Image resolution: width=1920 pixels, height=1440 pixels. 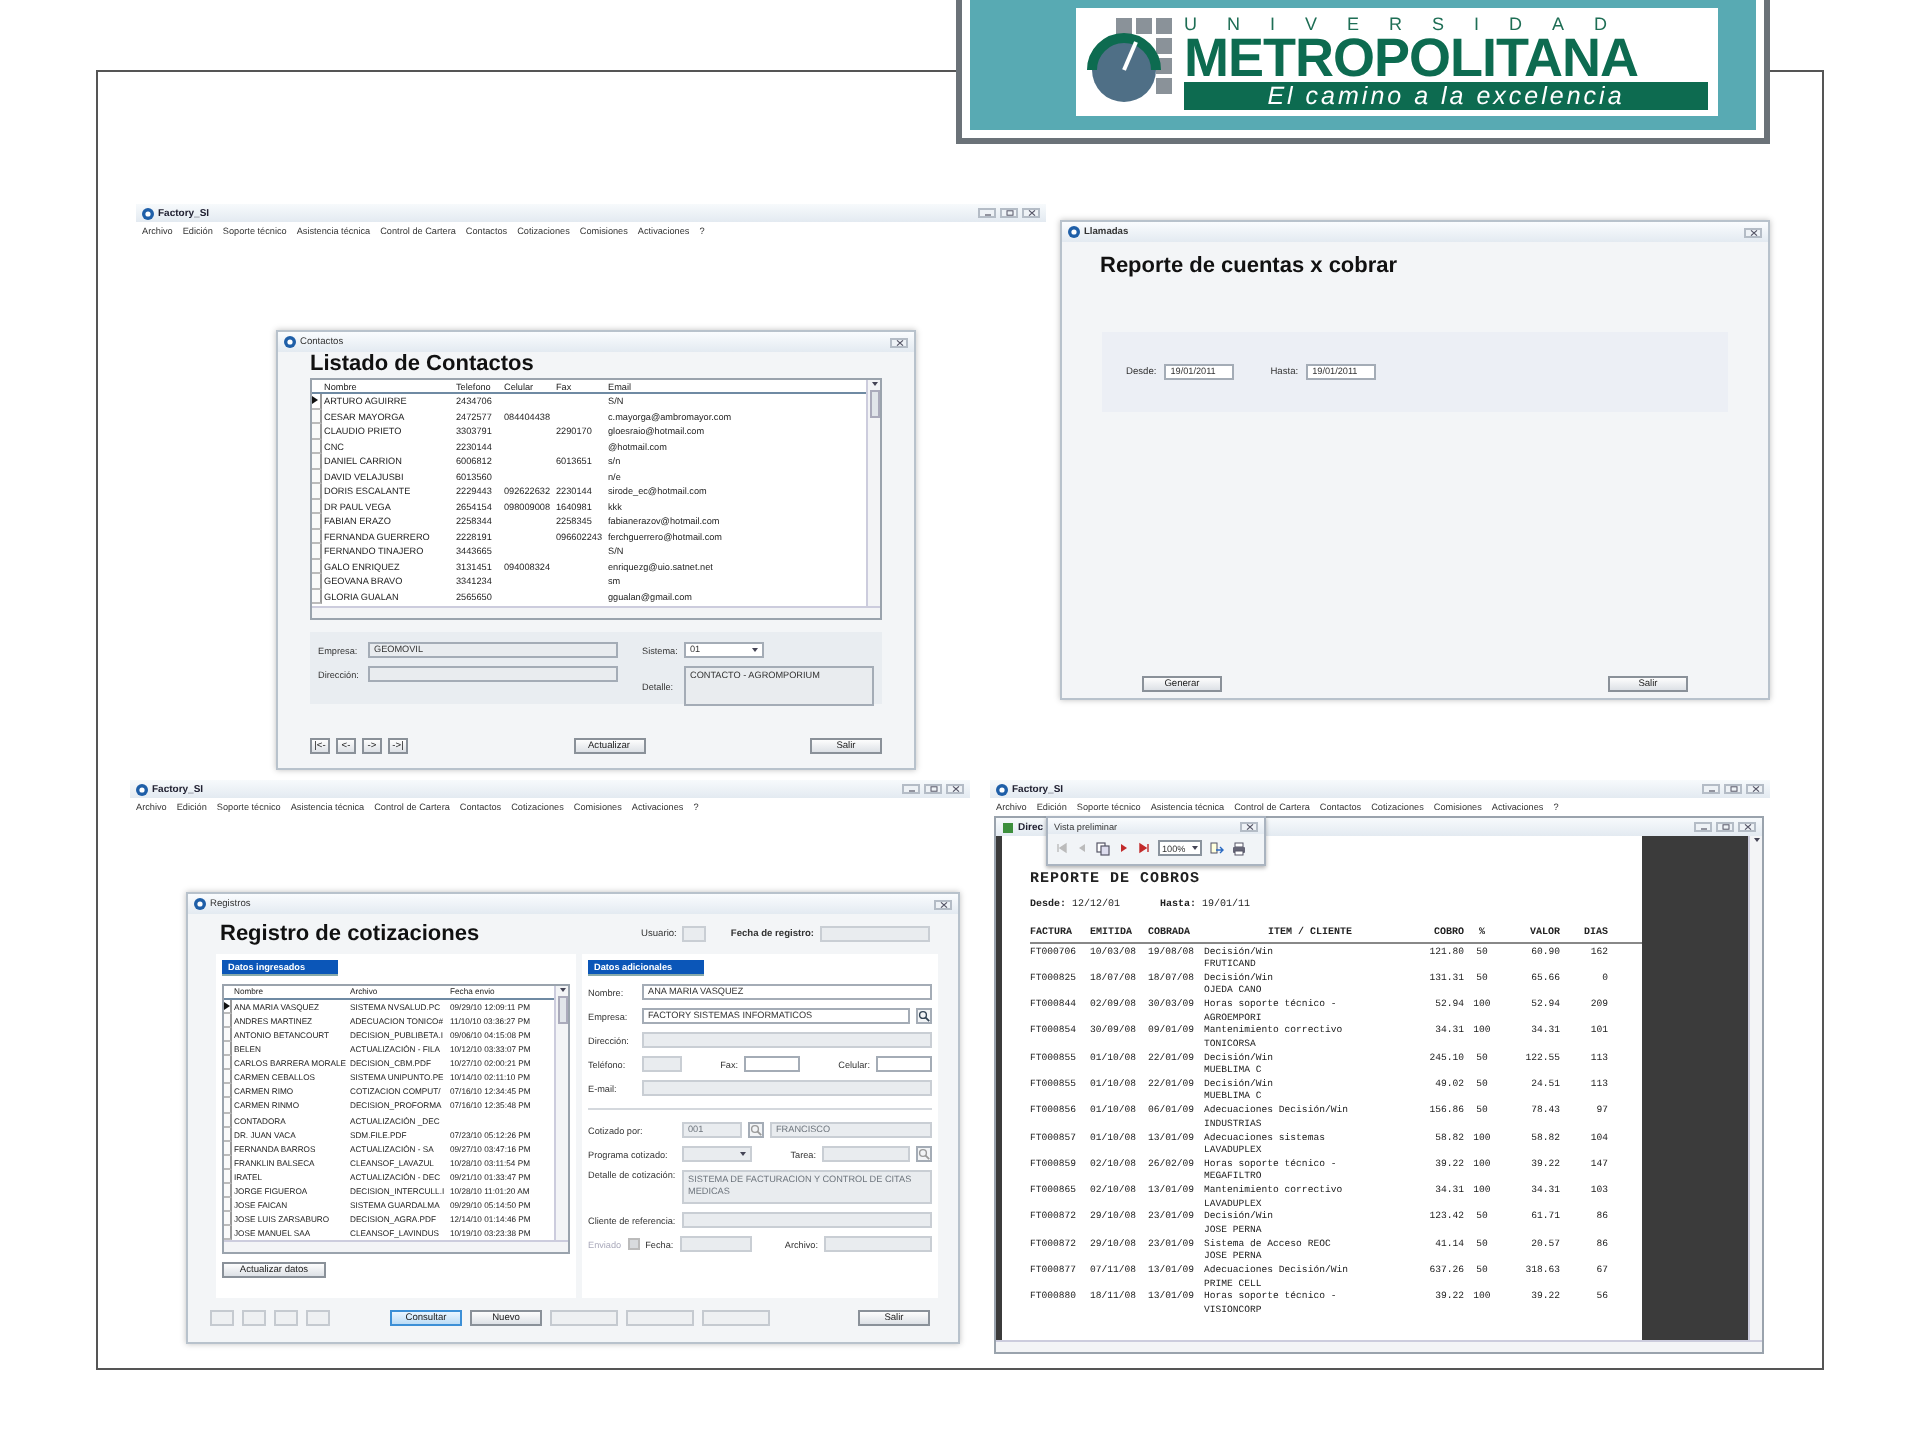 What do you see at coordinates (349, 934) in the screenshot?
I see `heading: Registro de cotizaciones` at bounding box center [349, 934].